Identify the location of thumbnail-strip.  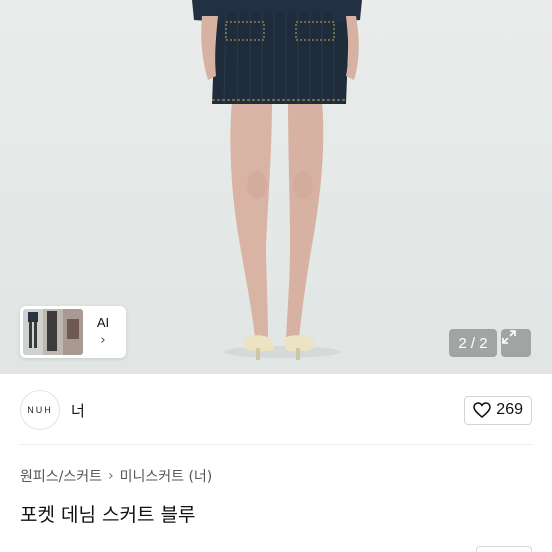
(53, 332).